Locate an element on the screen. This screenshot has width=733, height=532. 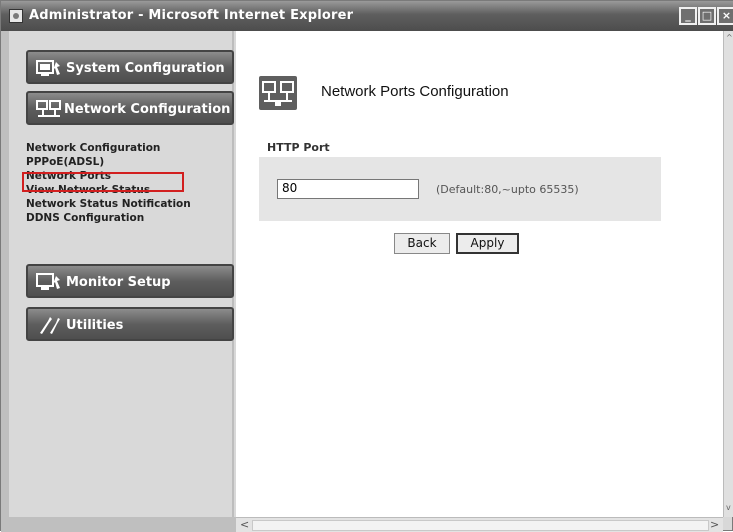
system-configuration-button: System Configuration is located at coordinates (130, 67).